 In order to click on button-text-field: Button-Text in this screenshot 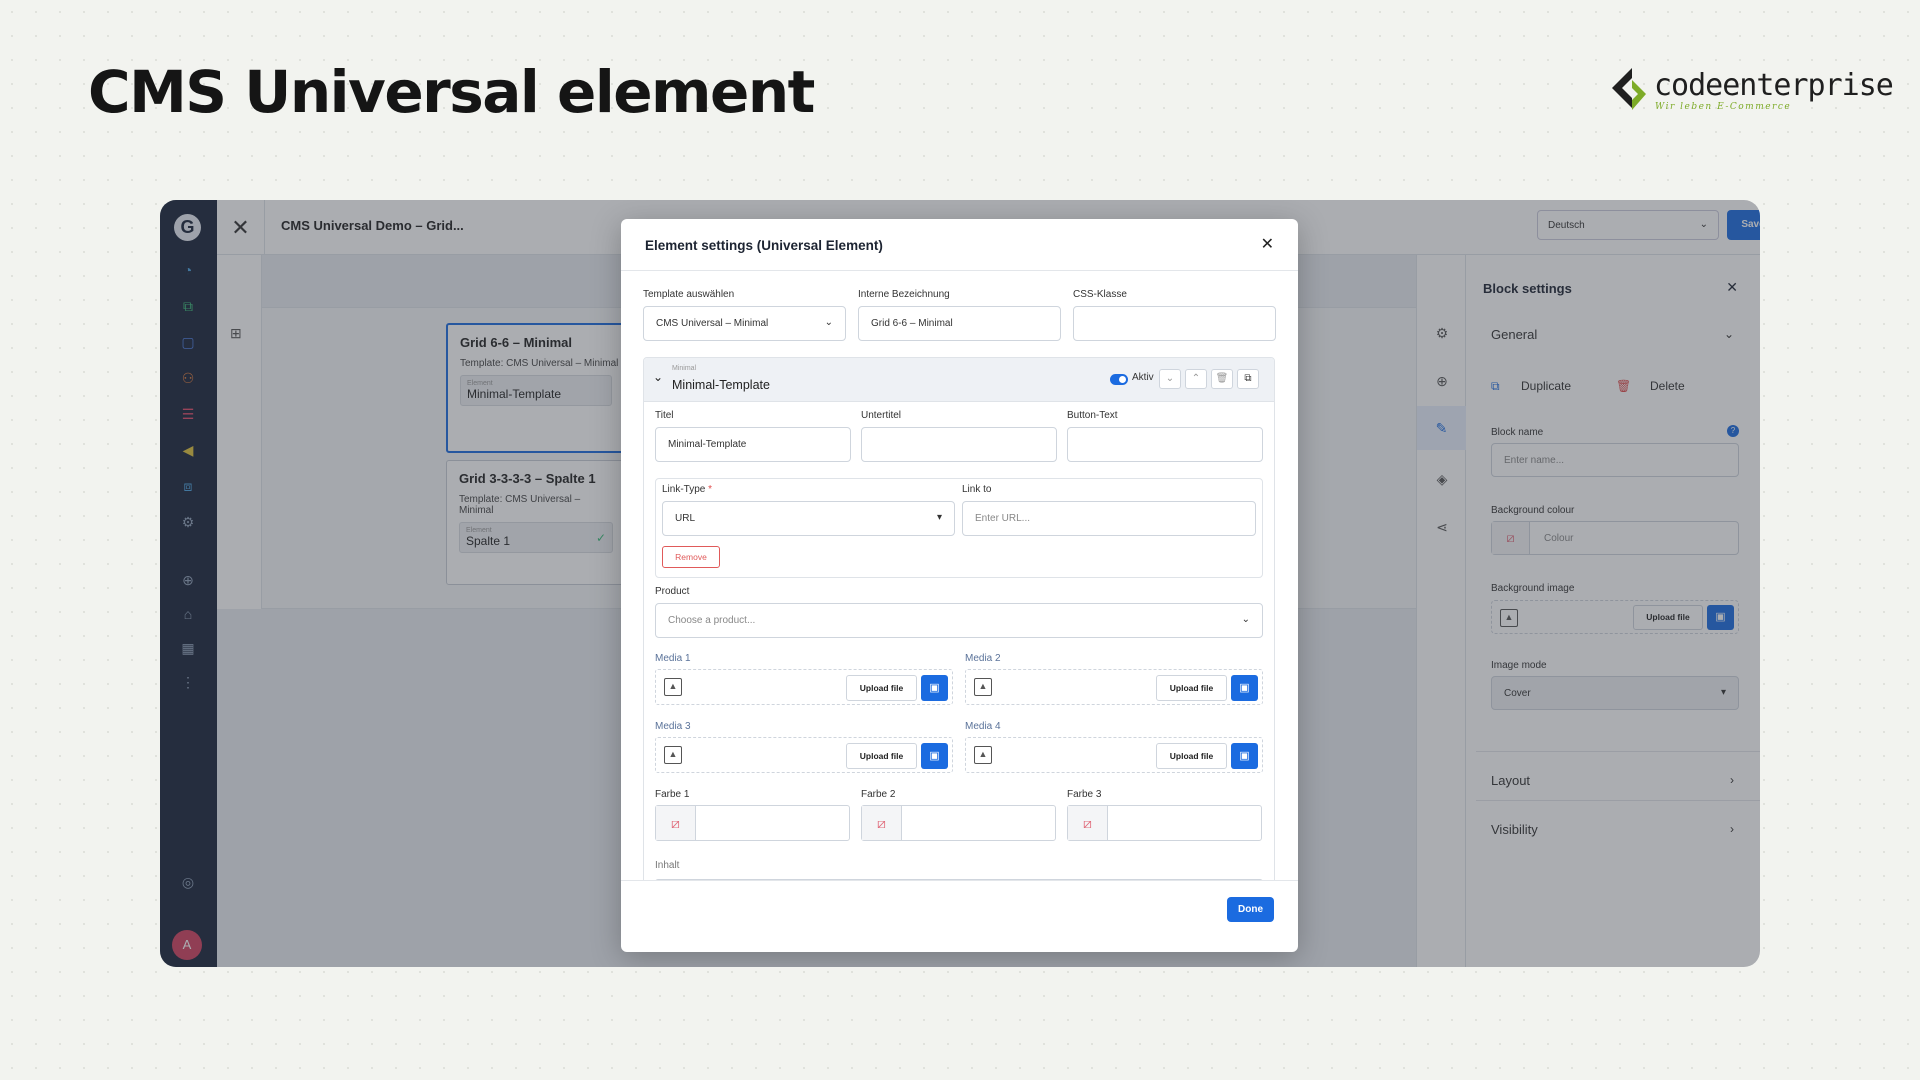, I will do `click(1165, 436)`.